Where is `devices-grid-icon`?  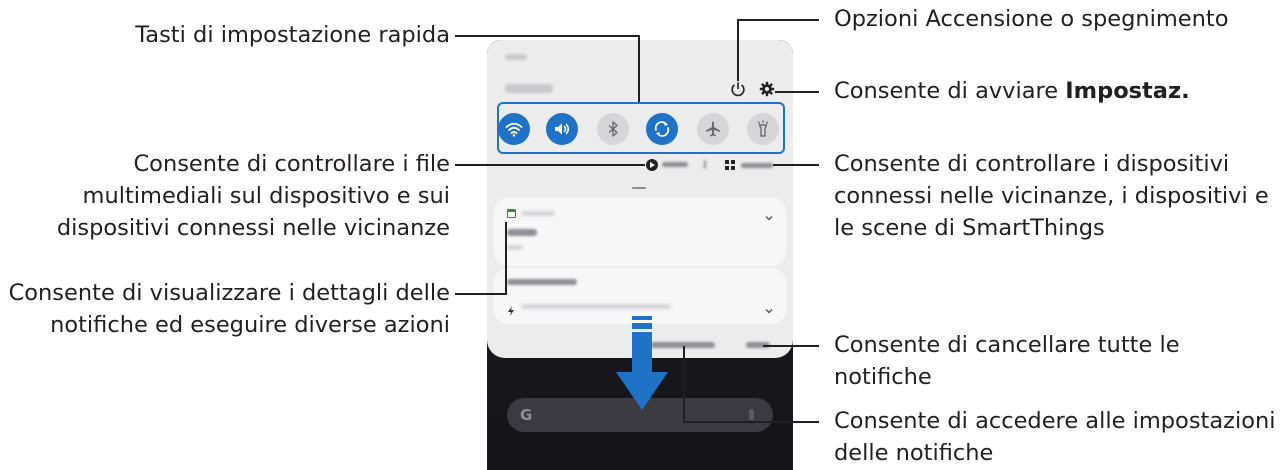
devices-grid-icon is located at coordinates (730, 165).